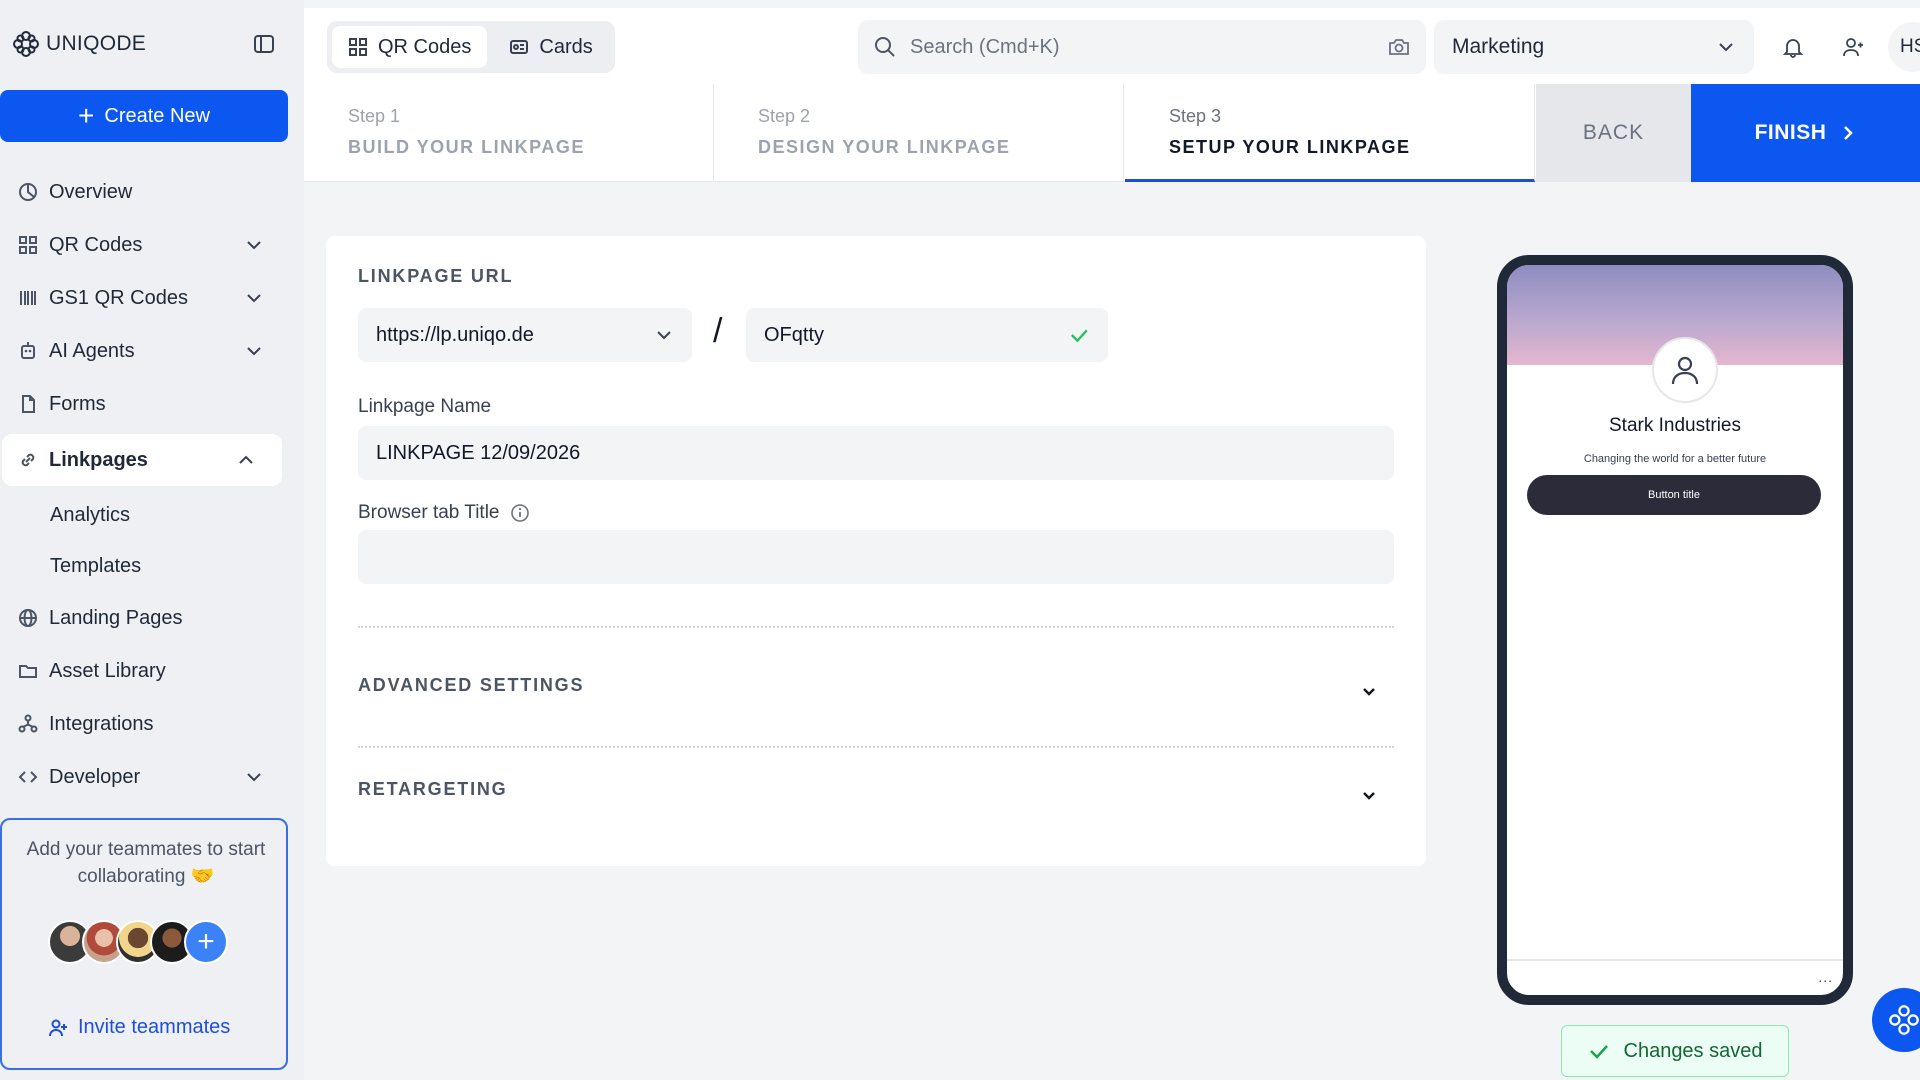 This screenshot has height=1080, width=1920. Describe the element at coordinates (1675, 459) in the screenshot. I see `preview-tagline: Changing the world for a better future` at that location.